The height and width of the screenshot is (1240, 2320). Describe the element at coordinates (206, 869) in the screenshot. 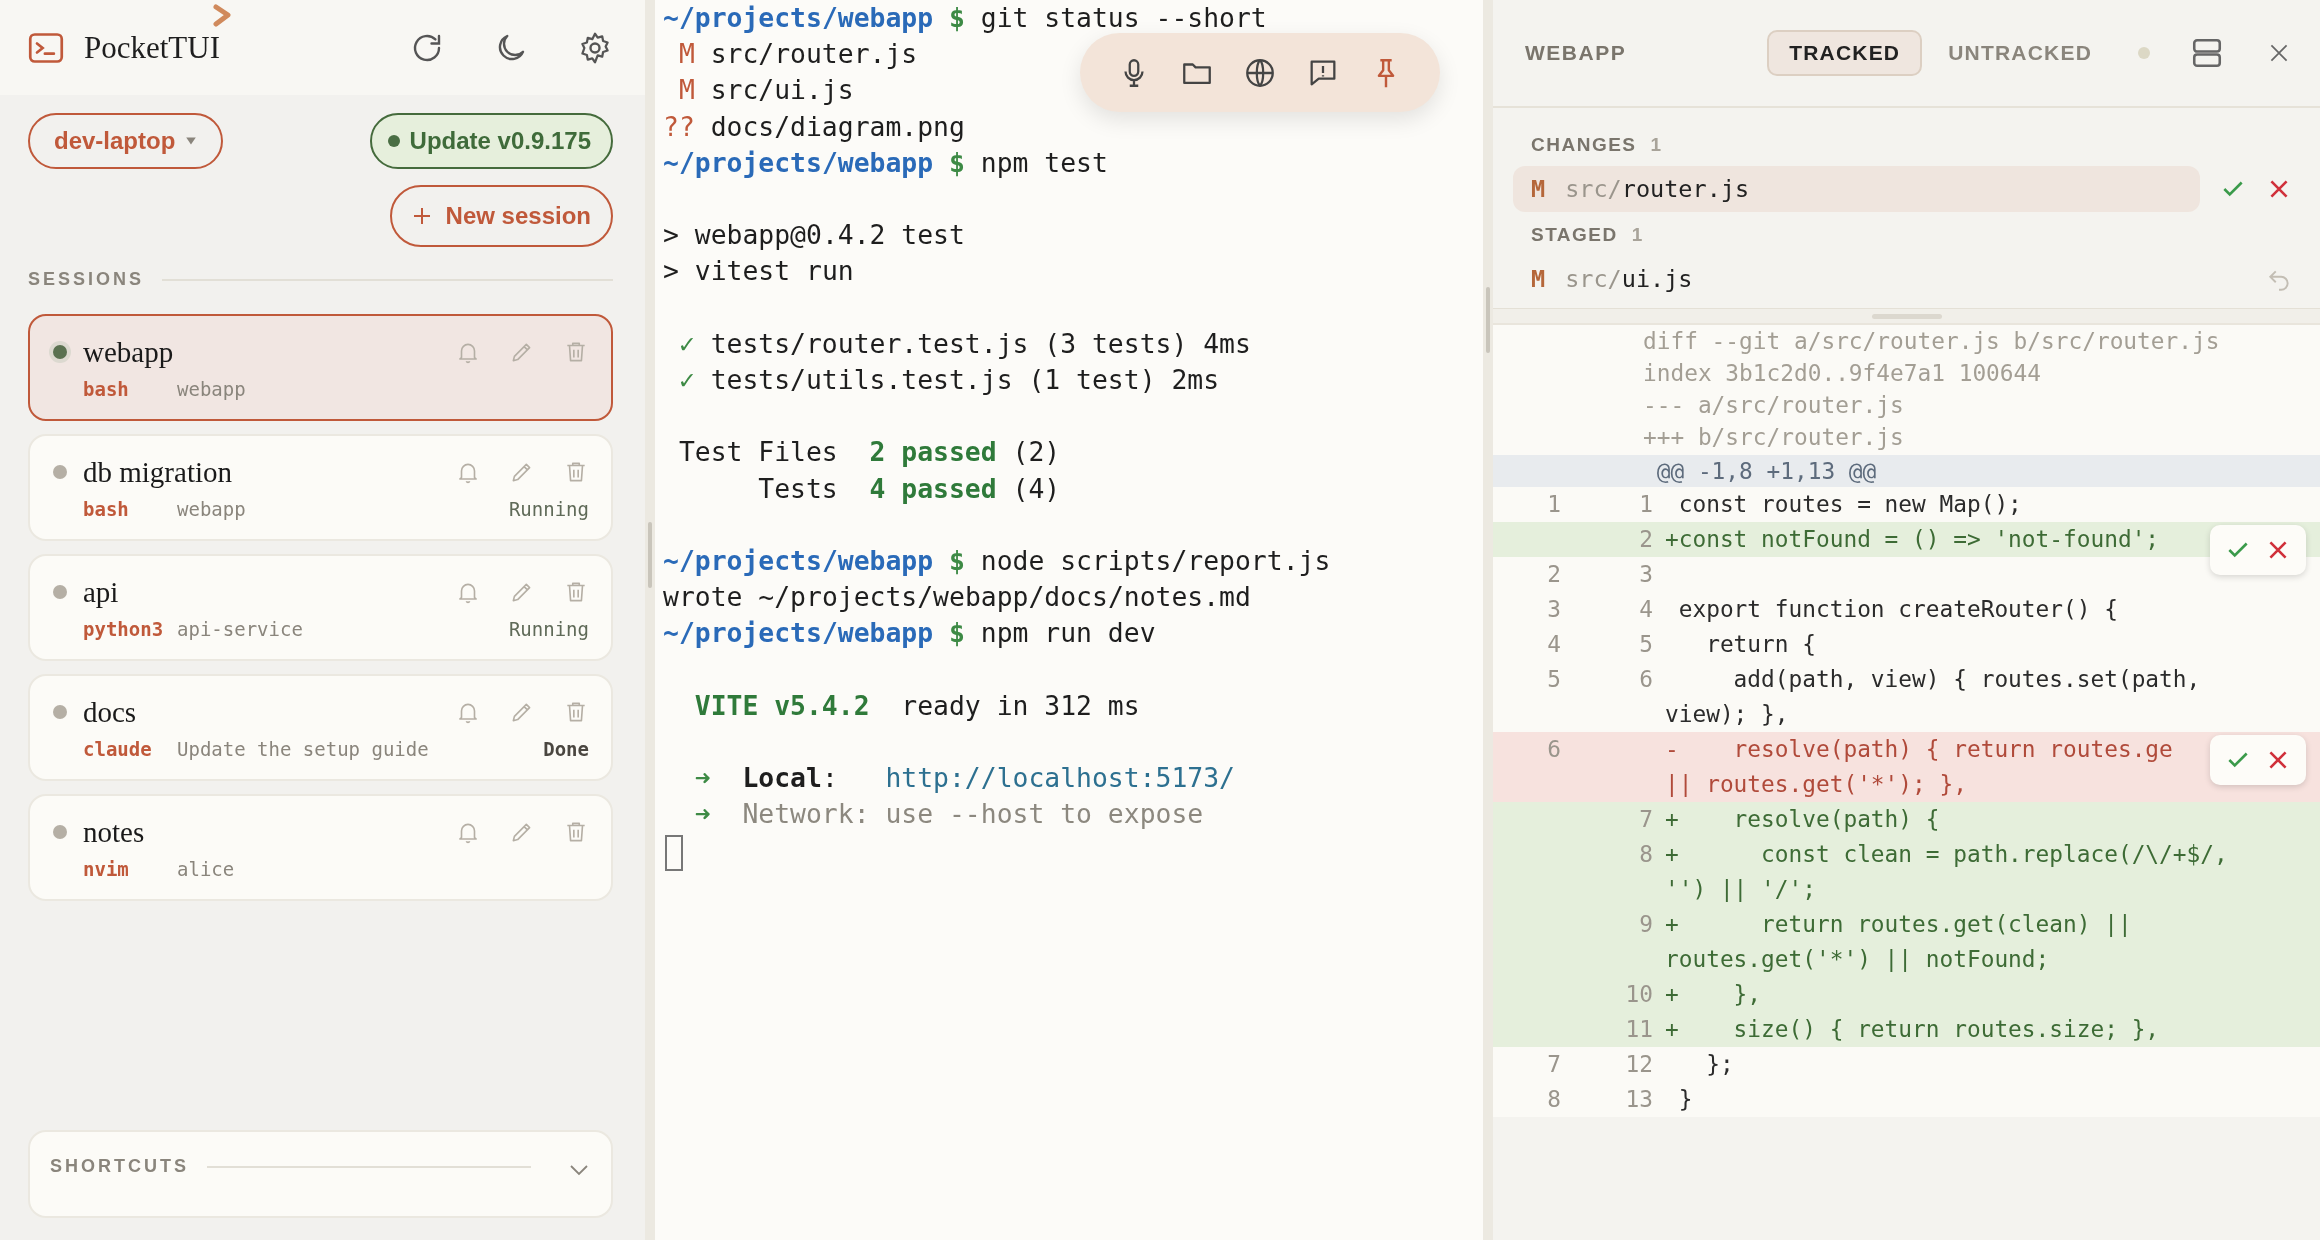

I see `session-detail: alice` at that location.